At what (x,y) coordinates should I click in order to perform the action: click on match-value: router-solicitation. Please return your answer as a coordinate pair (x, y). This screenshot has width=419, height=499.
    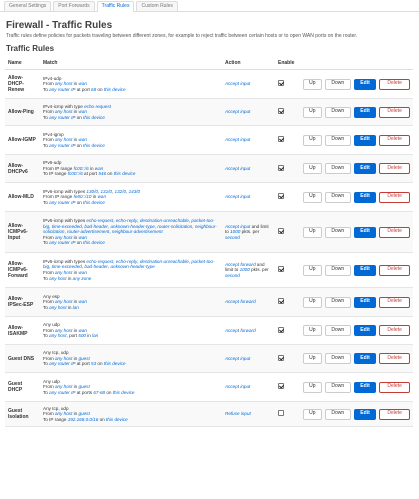
    Looking at the image, I should click on (175, 226).